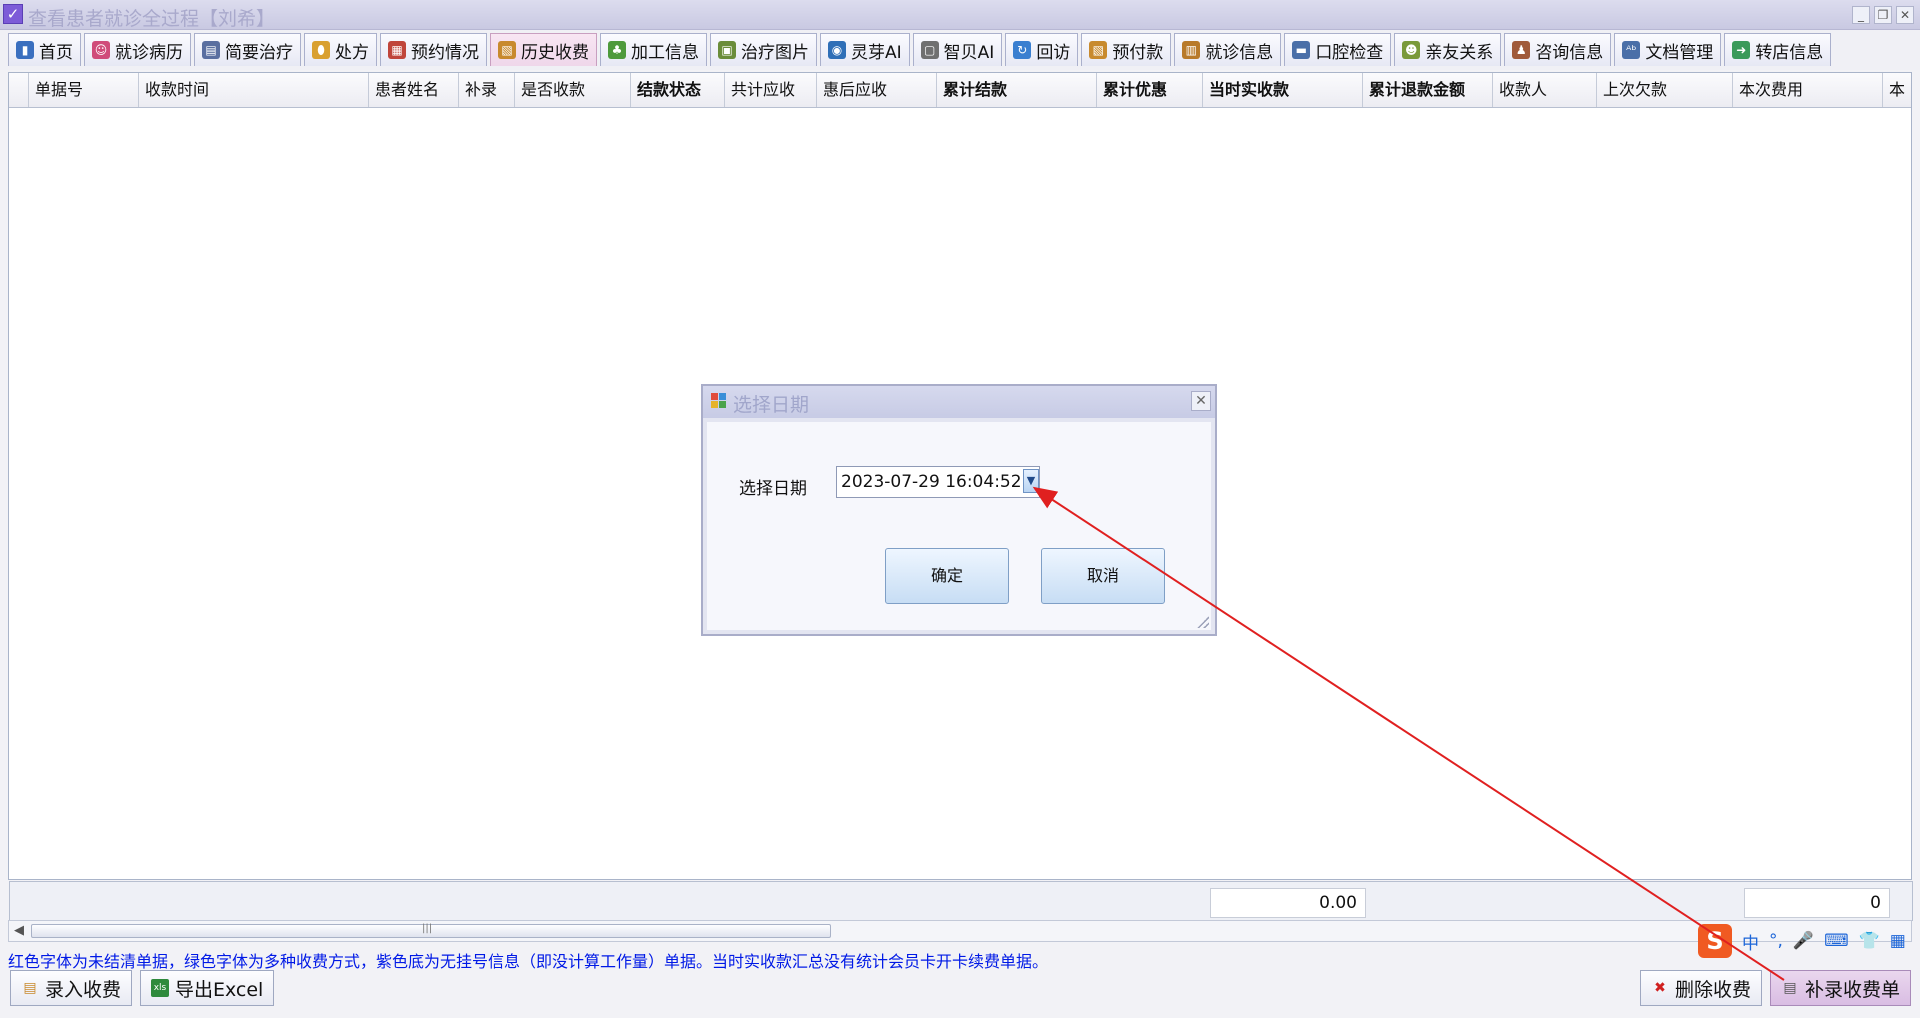 This screenshot has height=1018, width=1920. What do you see at coordinates (837, 50) in the screenshot?
I see `ai-icon: ◉` at bounding box center [837, 50].